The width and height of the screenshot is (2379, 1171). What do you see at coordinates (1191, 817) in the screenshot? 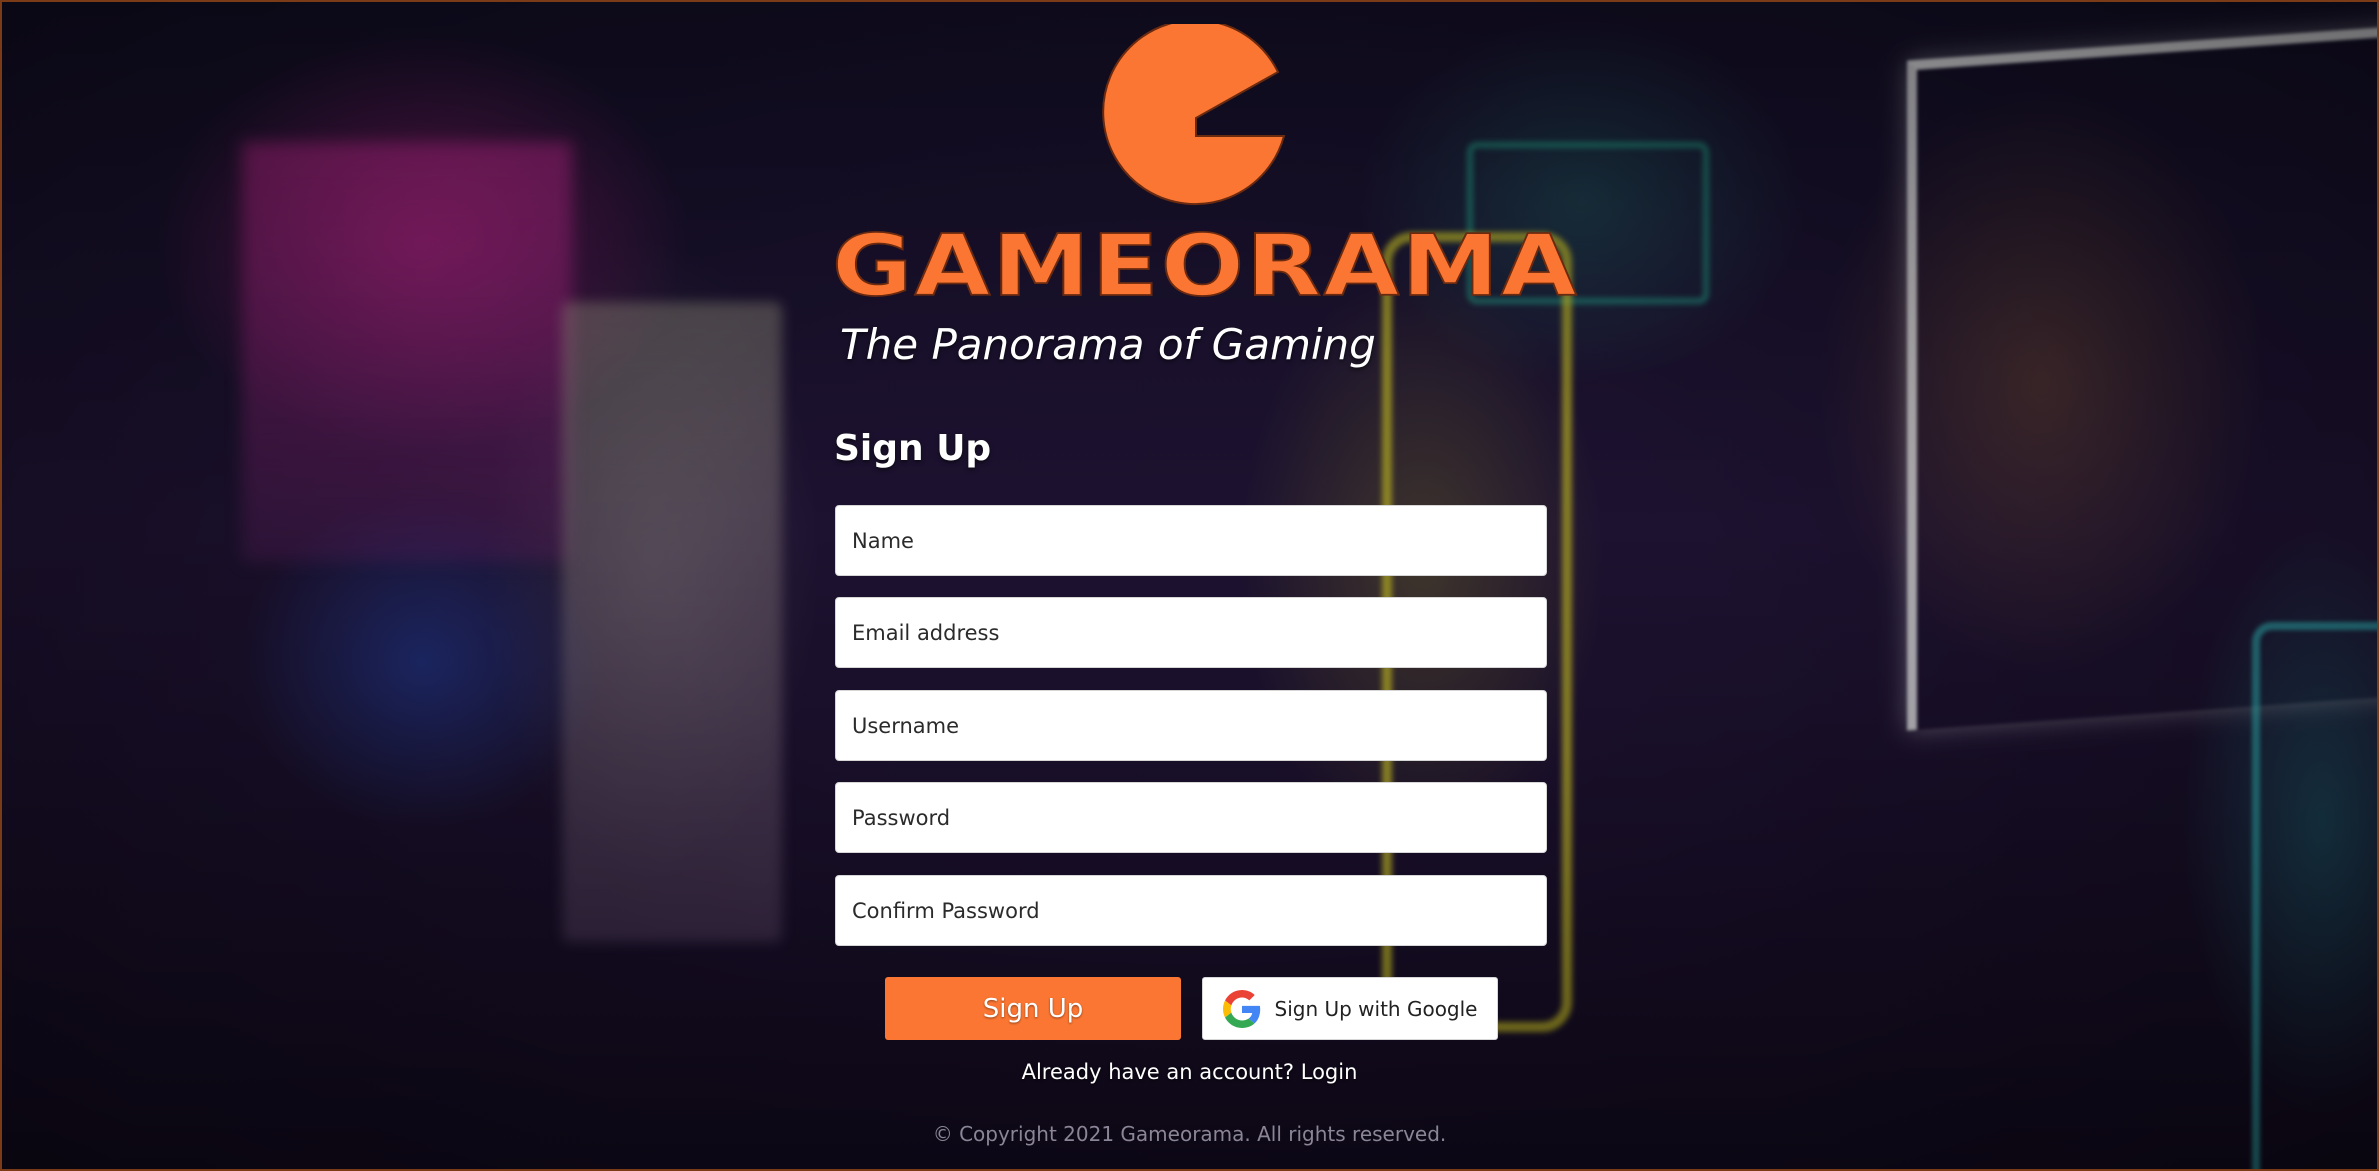
I see `password-field` at bounding box center [1191, 817].